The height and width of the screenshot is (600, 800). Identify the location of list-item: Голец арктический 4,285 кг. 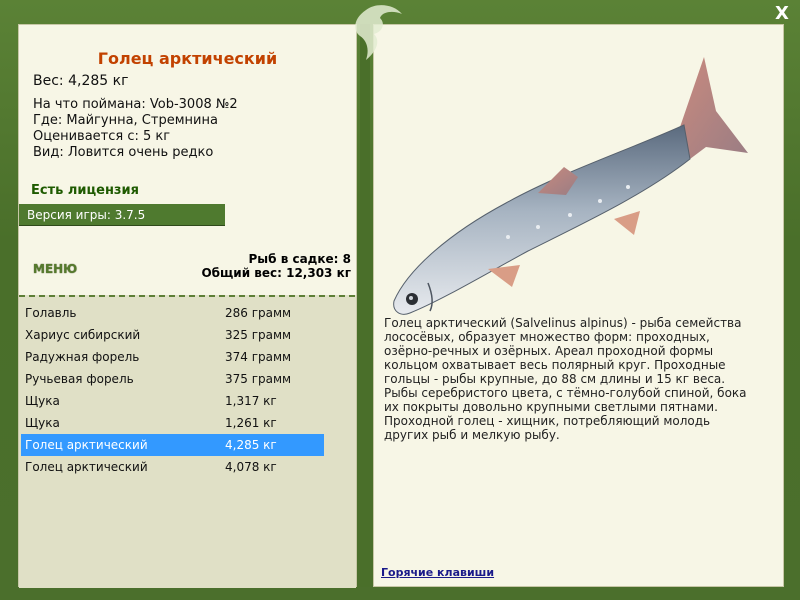
(172, 445).